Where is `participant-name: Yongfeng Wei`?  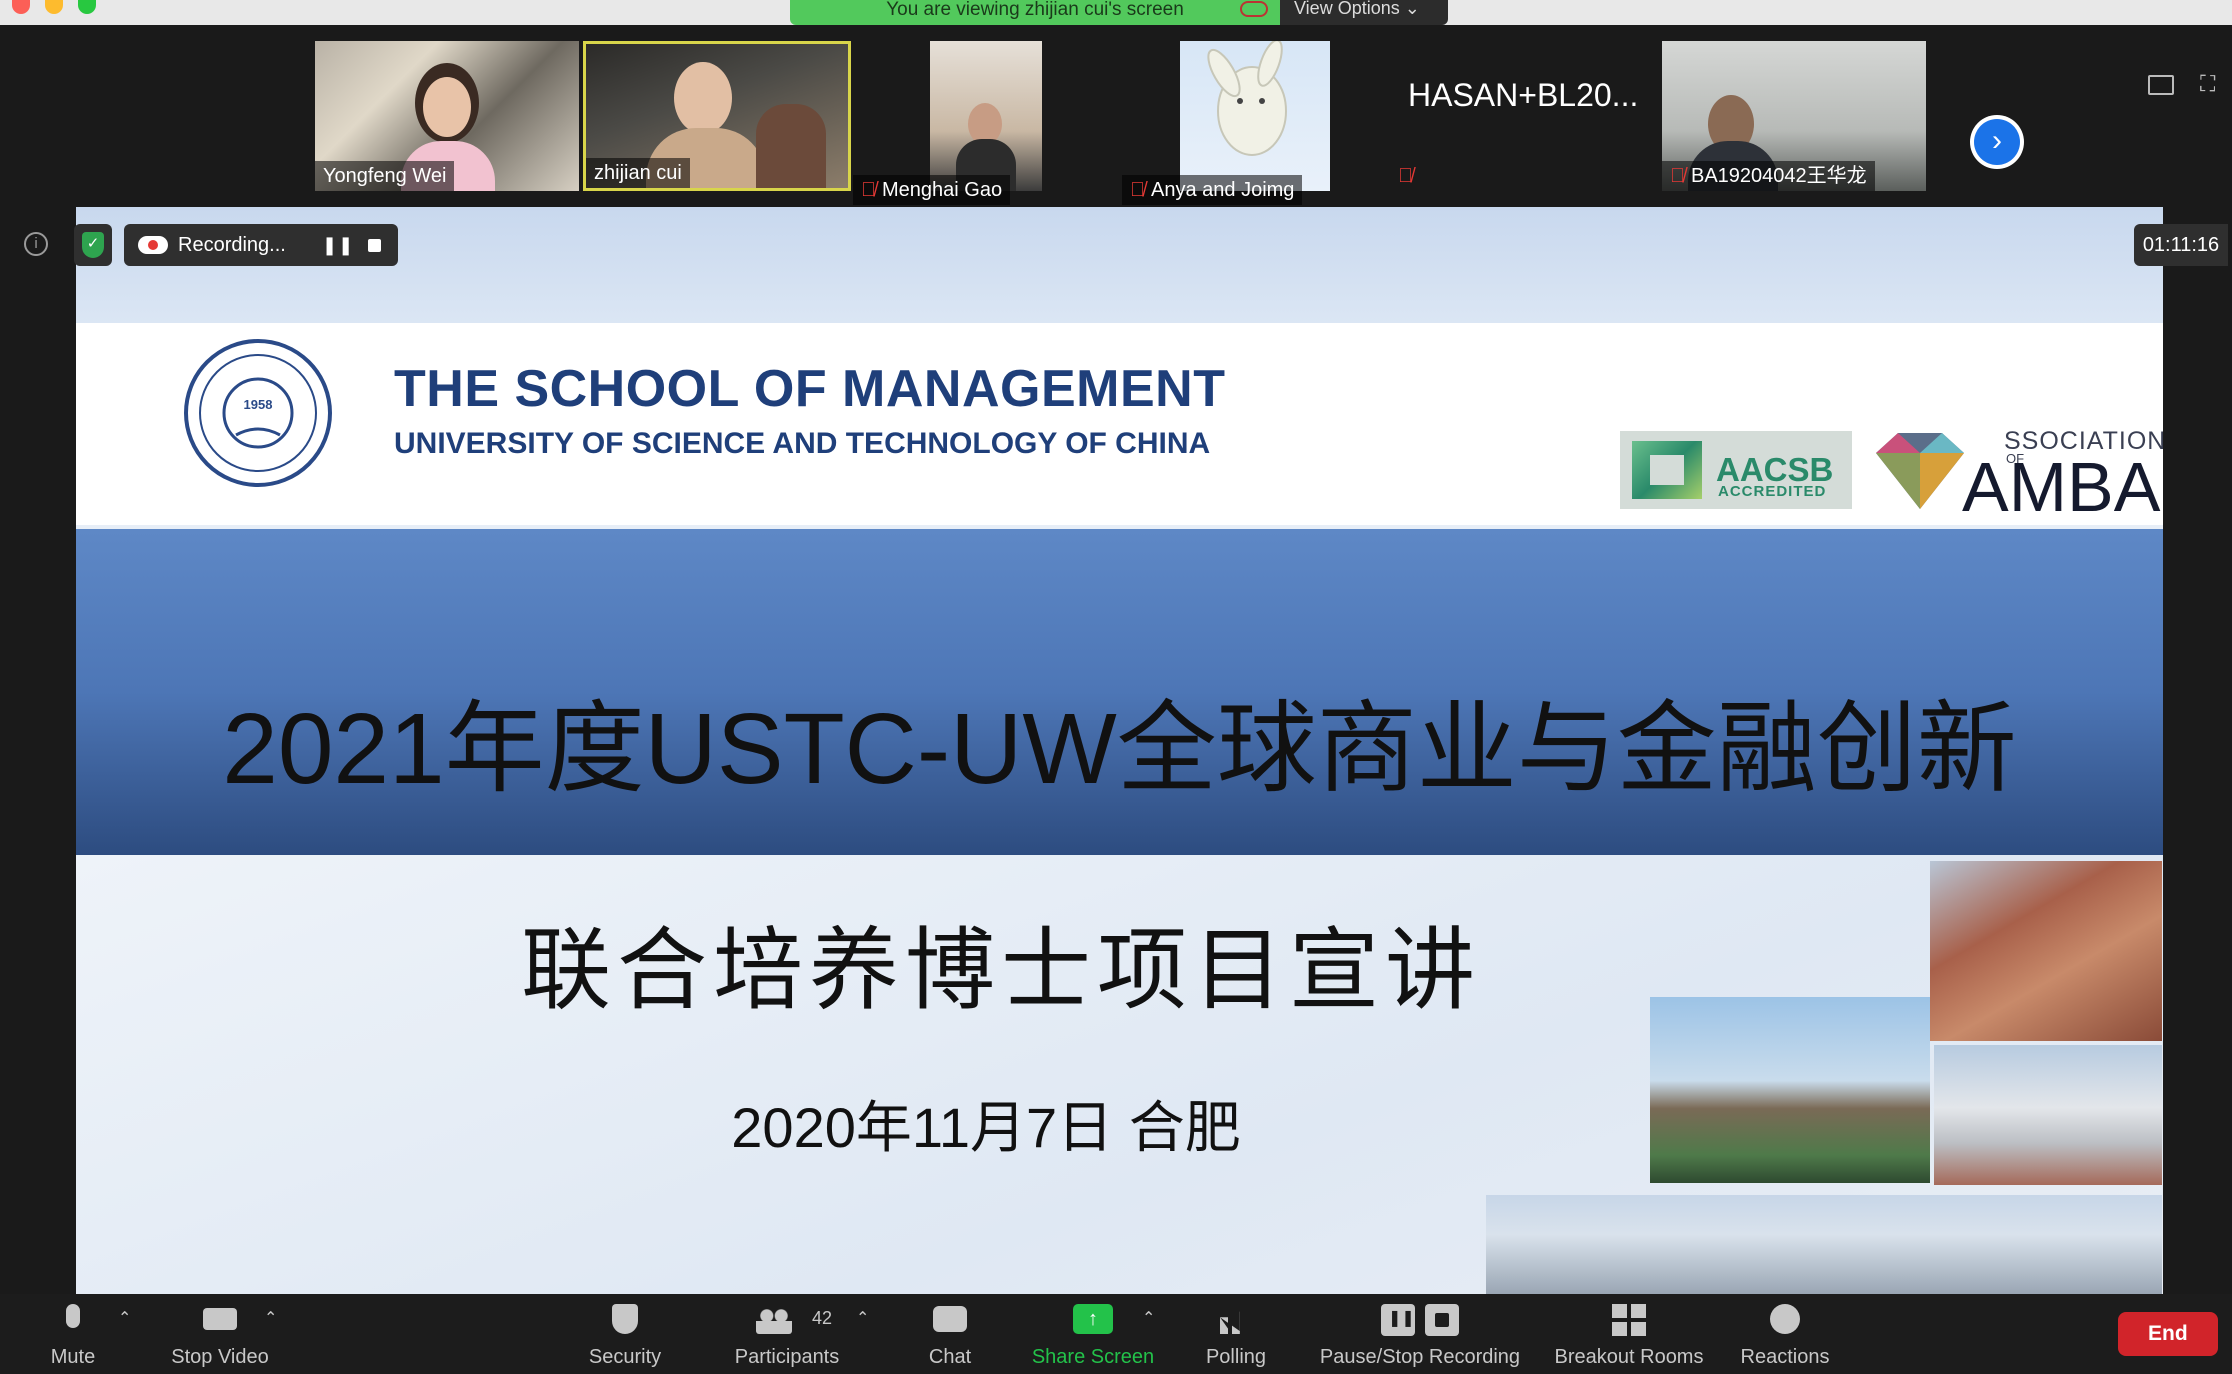
participant-name: Yongfeng Wei is located at coordinates (385, 176).